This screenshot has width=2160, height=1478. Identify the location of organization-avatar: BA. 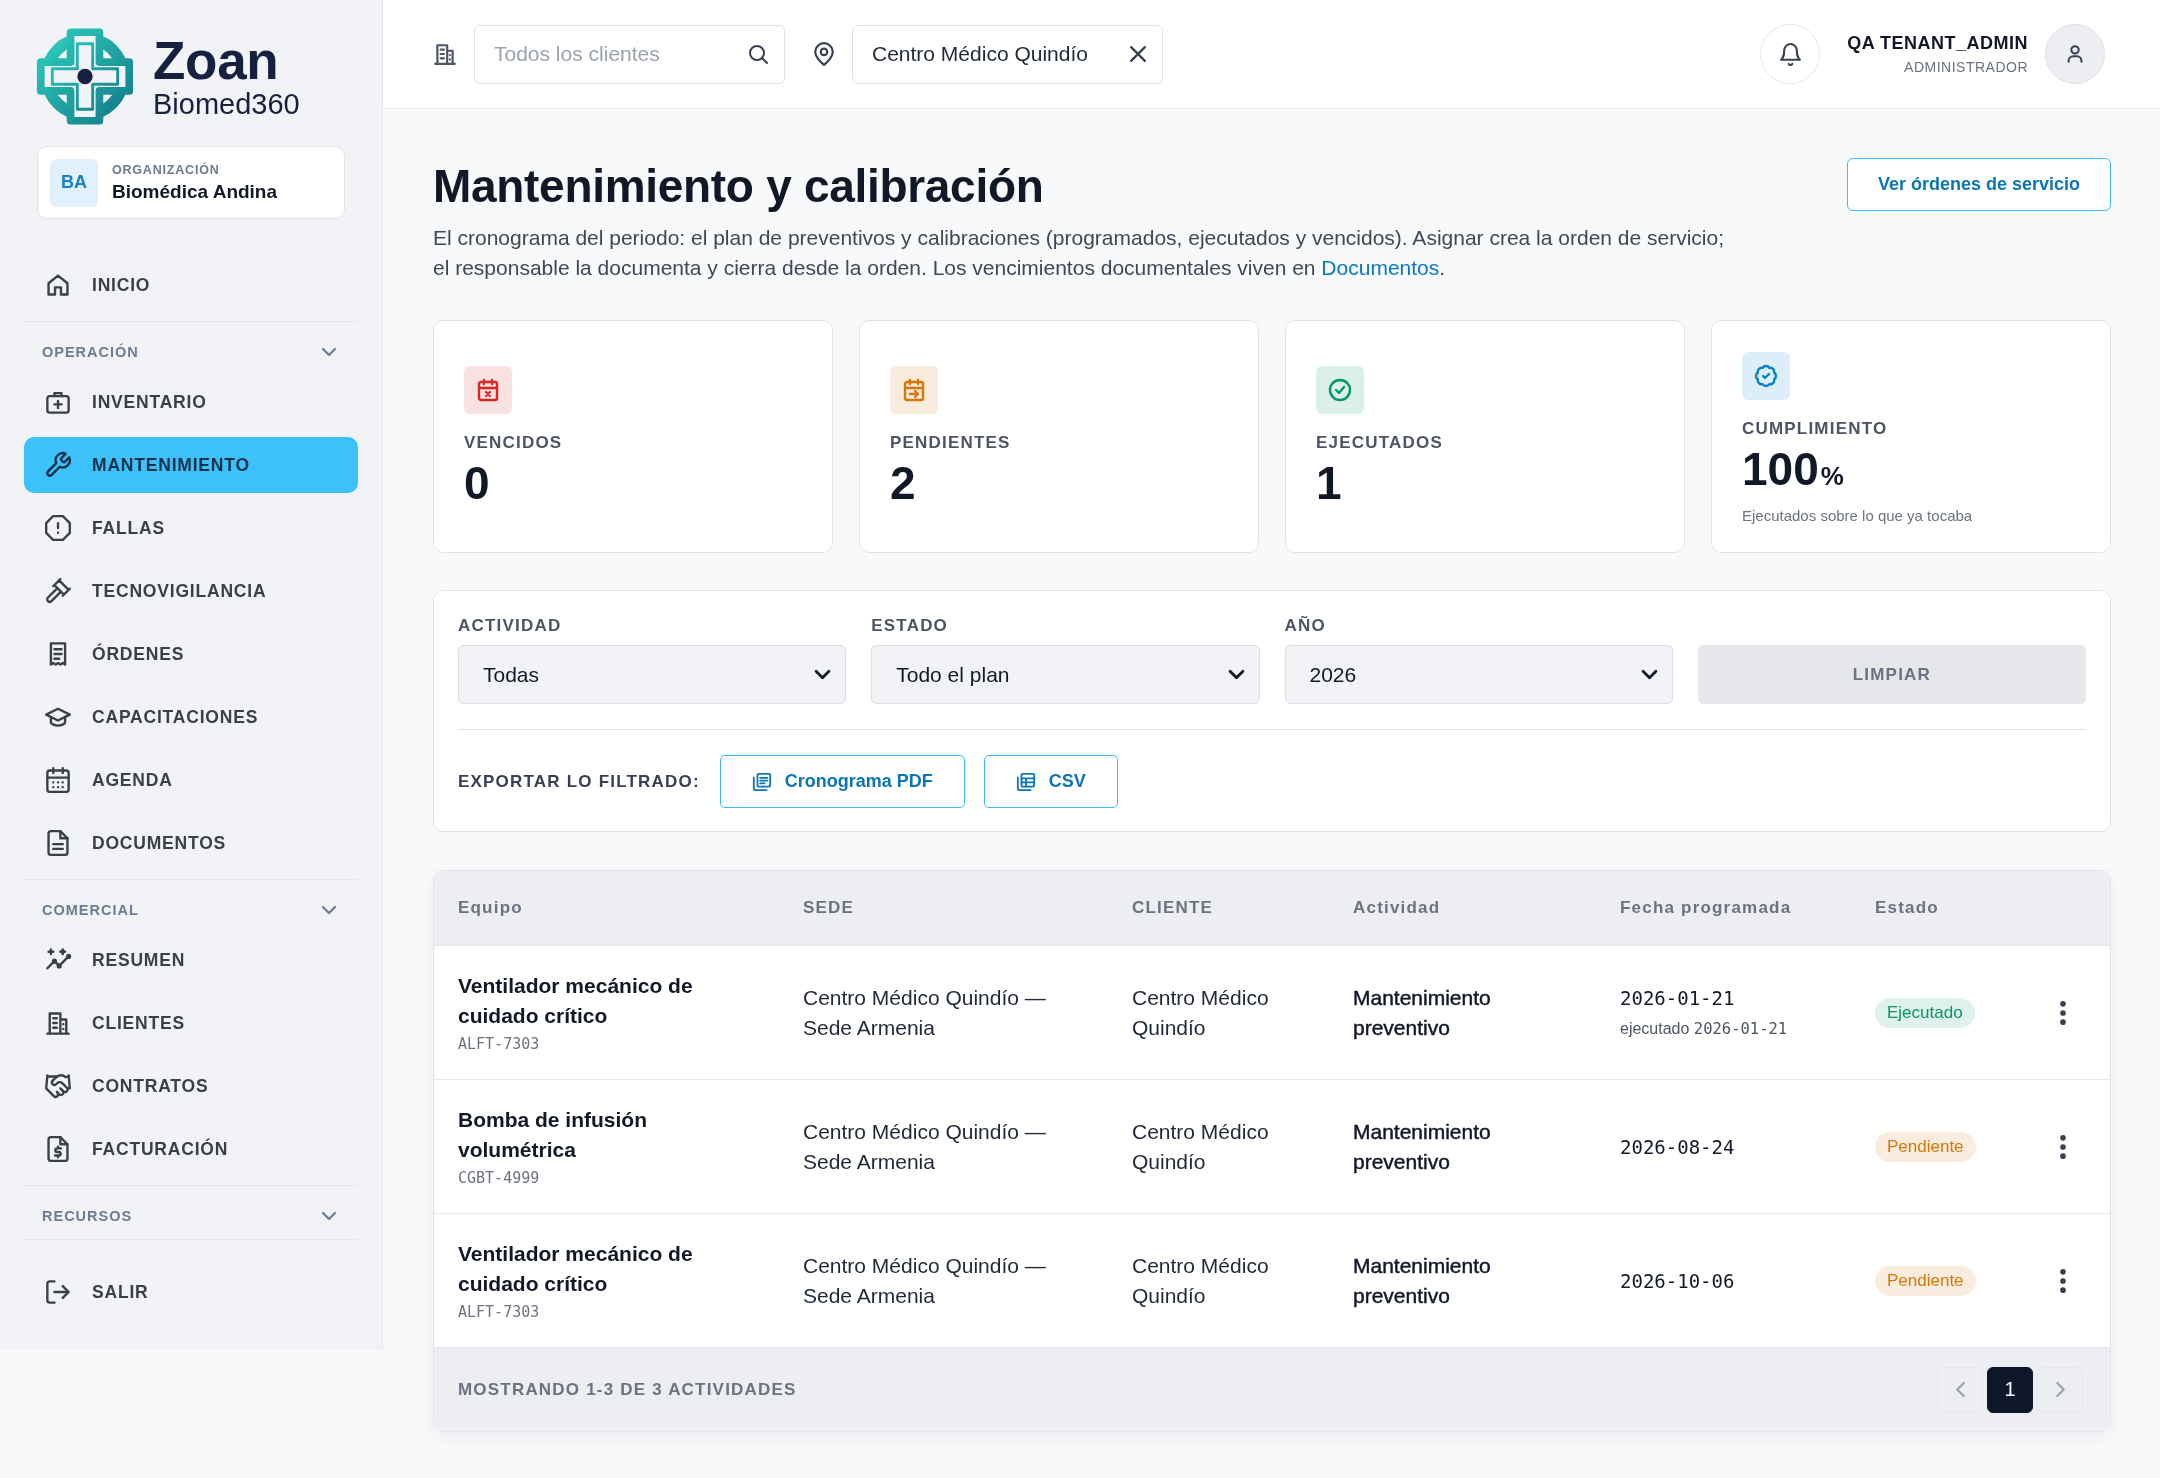
(74, 182).